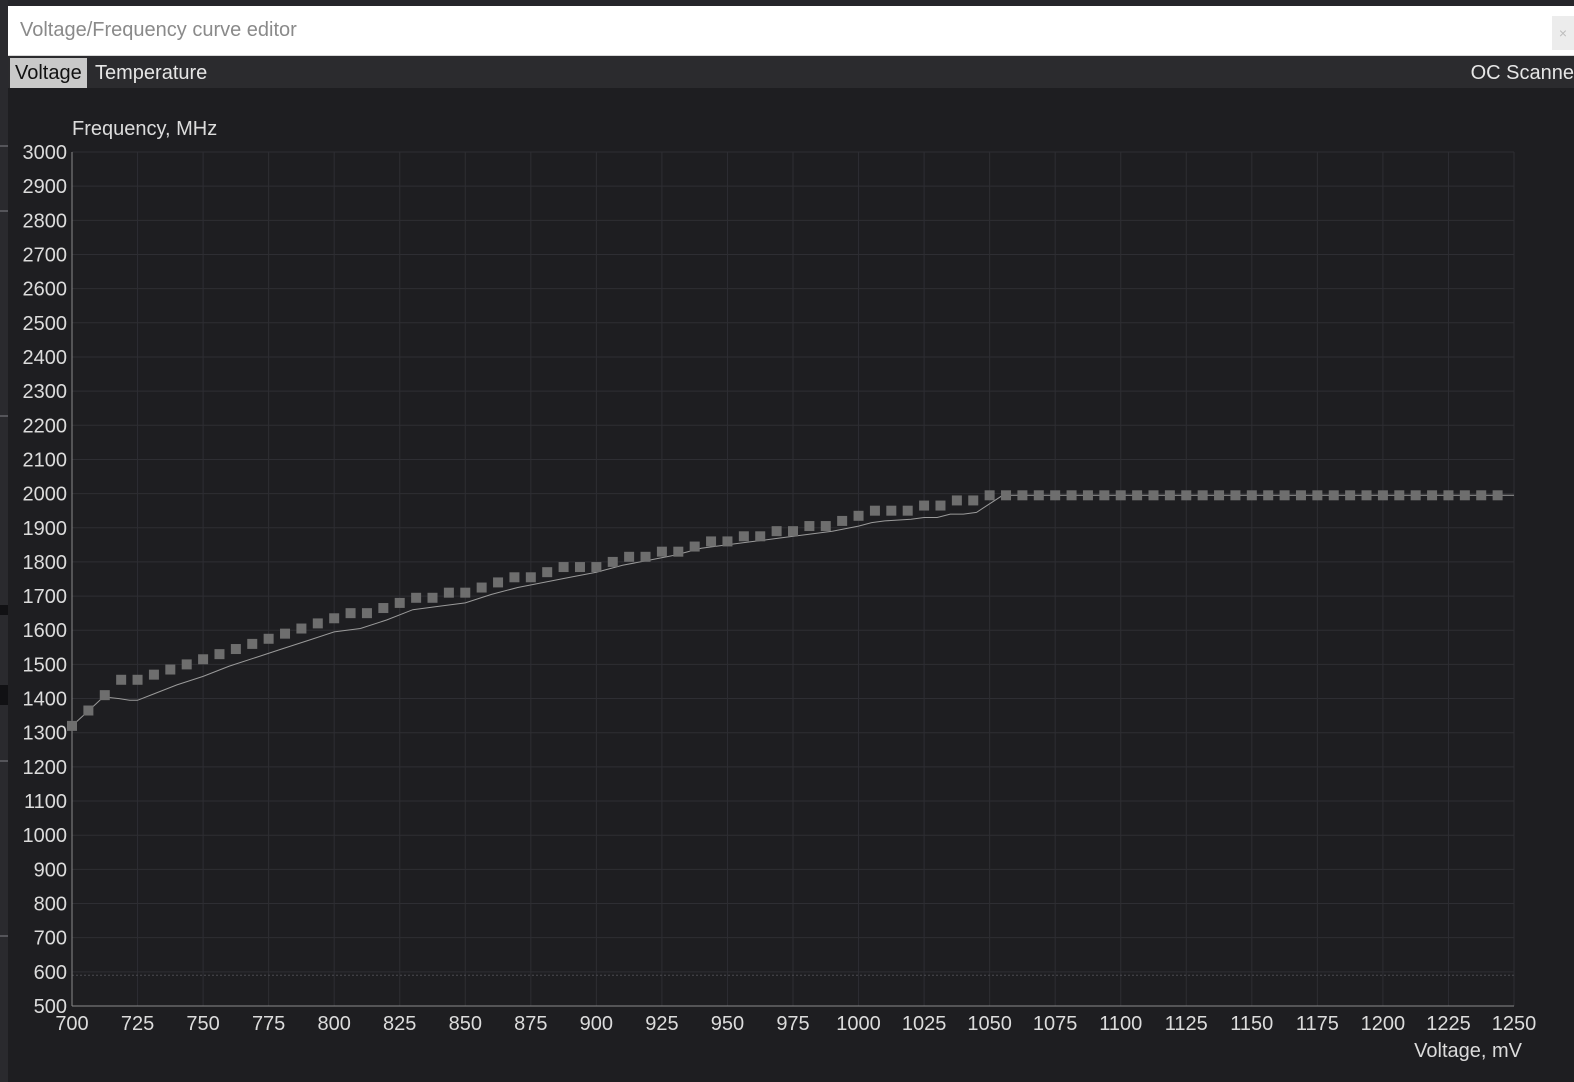 Image resolution: width=1574 pixels, height=1082 pixels. I want to click on y-tick-label: 2900, so click(45, 187).